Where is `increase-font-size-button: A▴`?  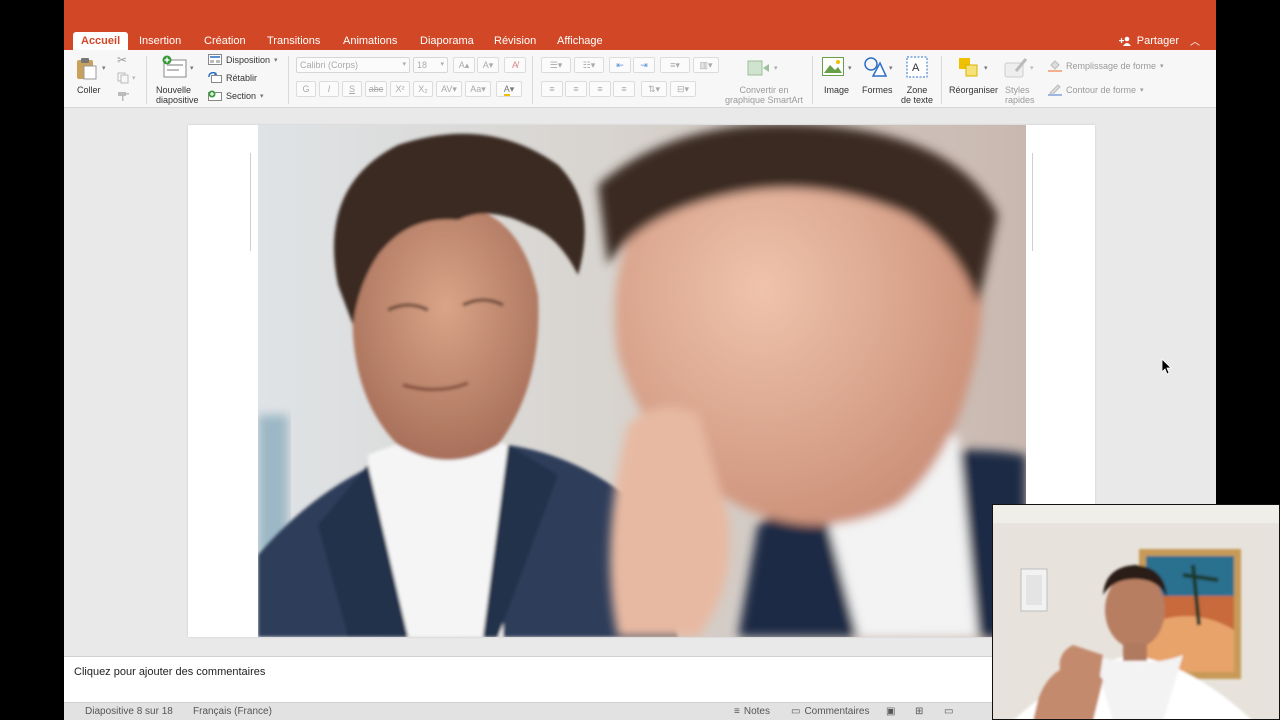 increase-font-size-button: A▴ is located at coordinates (464, 65).